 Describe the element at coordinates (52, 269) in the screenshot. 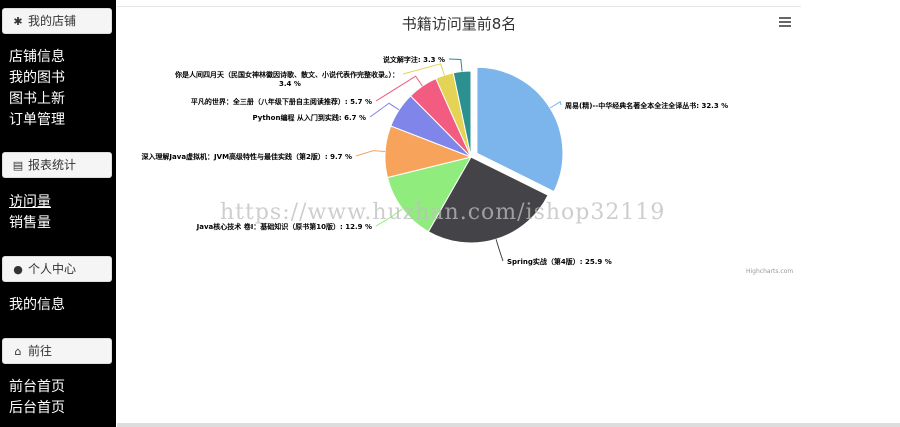

I see `section-title: 个人中心` at that location.